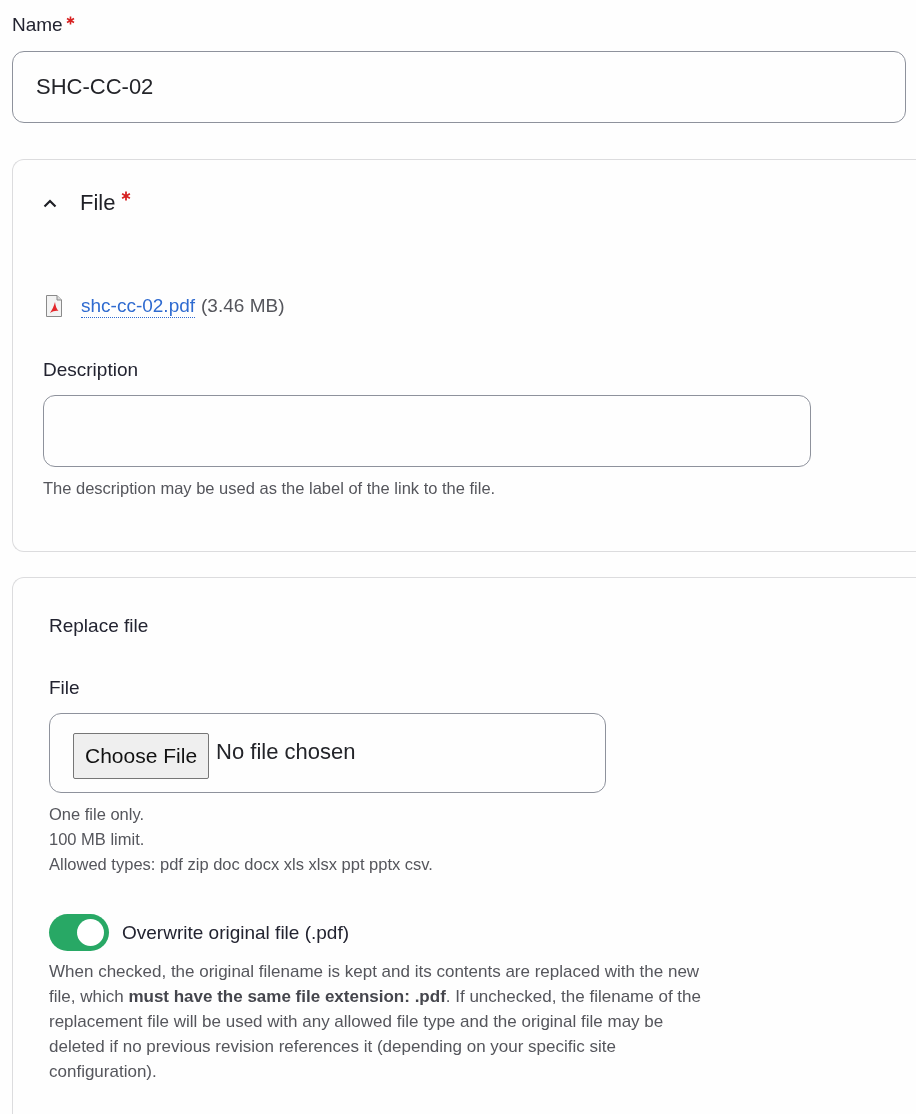  I want to click on file-input-field: Choose File No file chosen, so click(327, 753).